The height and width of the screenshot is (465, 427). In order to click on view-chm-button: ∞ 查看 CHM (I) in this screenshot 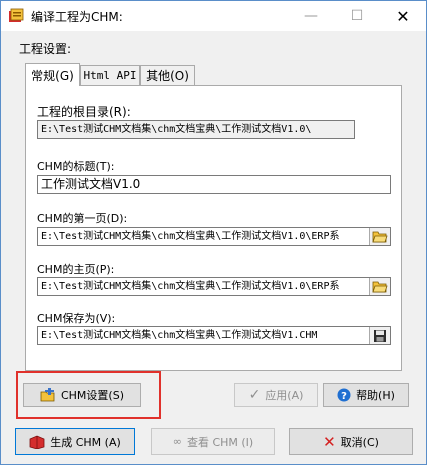, I will do `click(213, 441)`.